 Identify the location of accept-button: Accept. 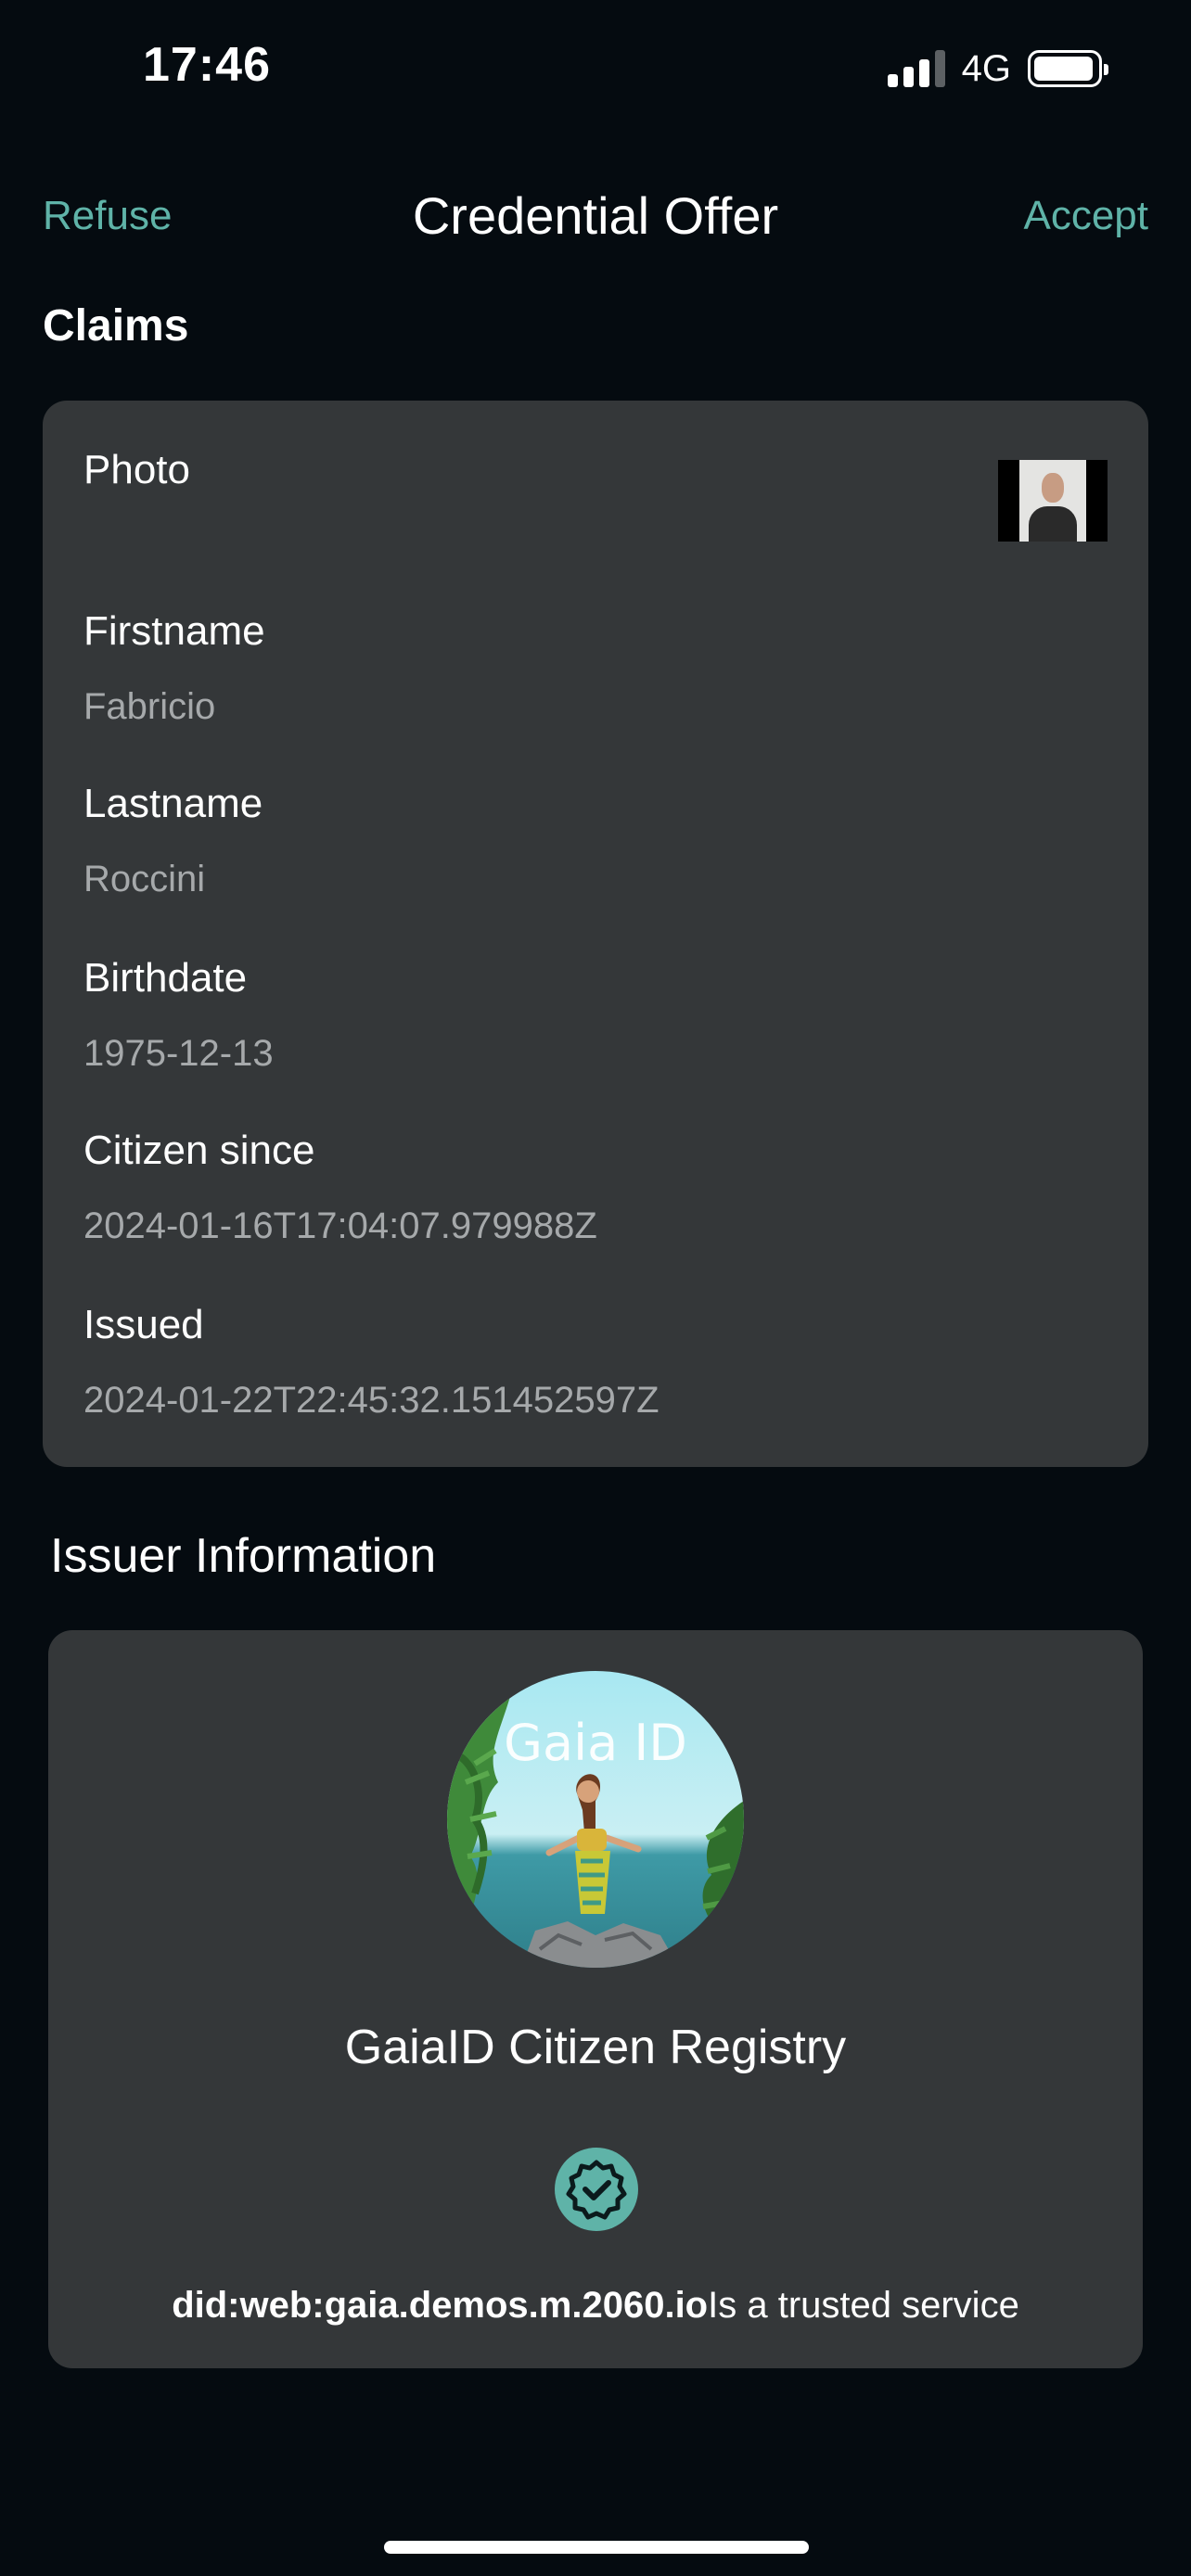
(1085, 216).